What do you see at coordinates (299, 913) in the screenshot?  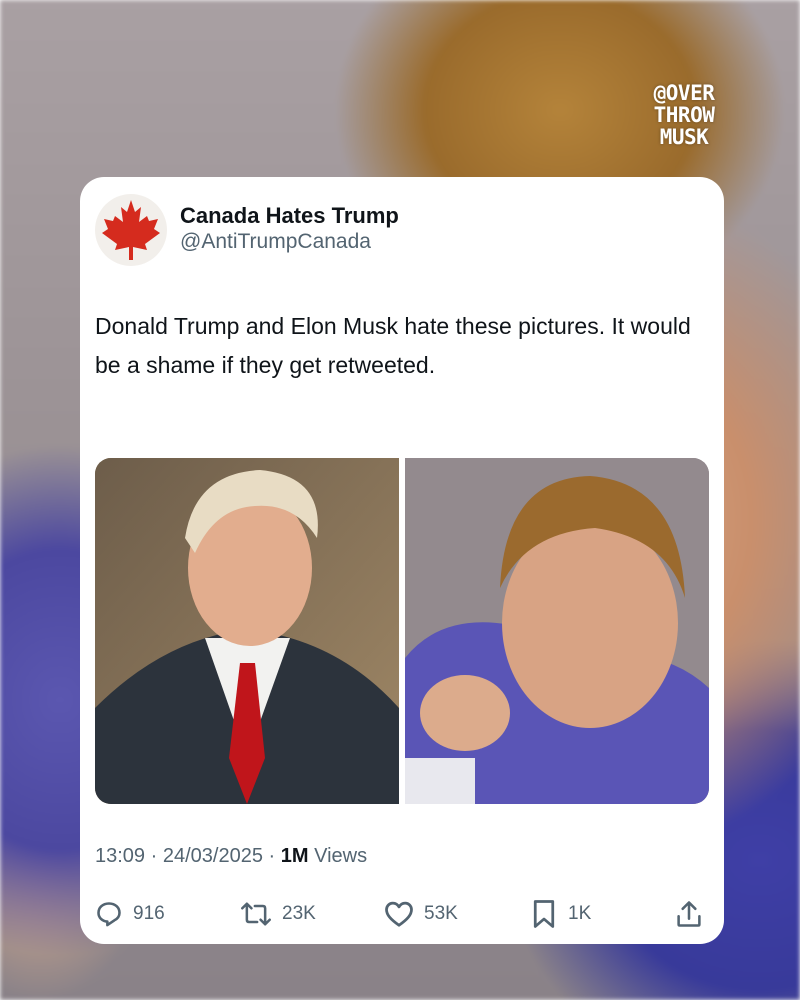 I see `retweet-count: 23K` at bounding box center [299, 913].